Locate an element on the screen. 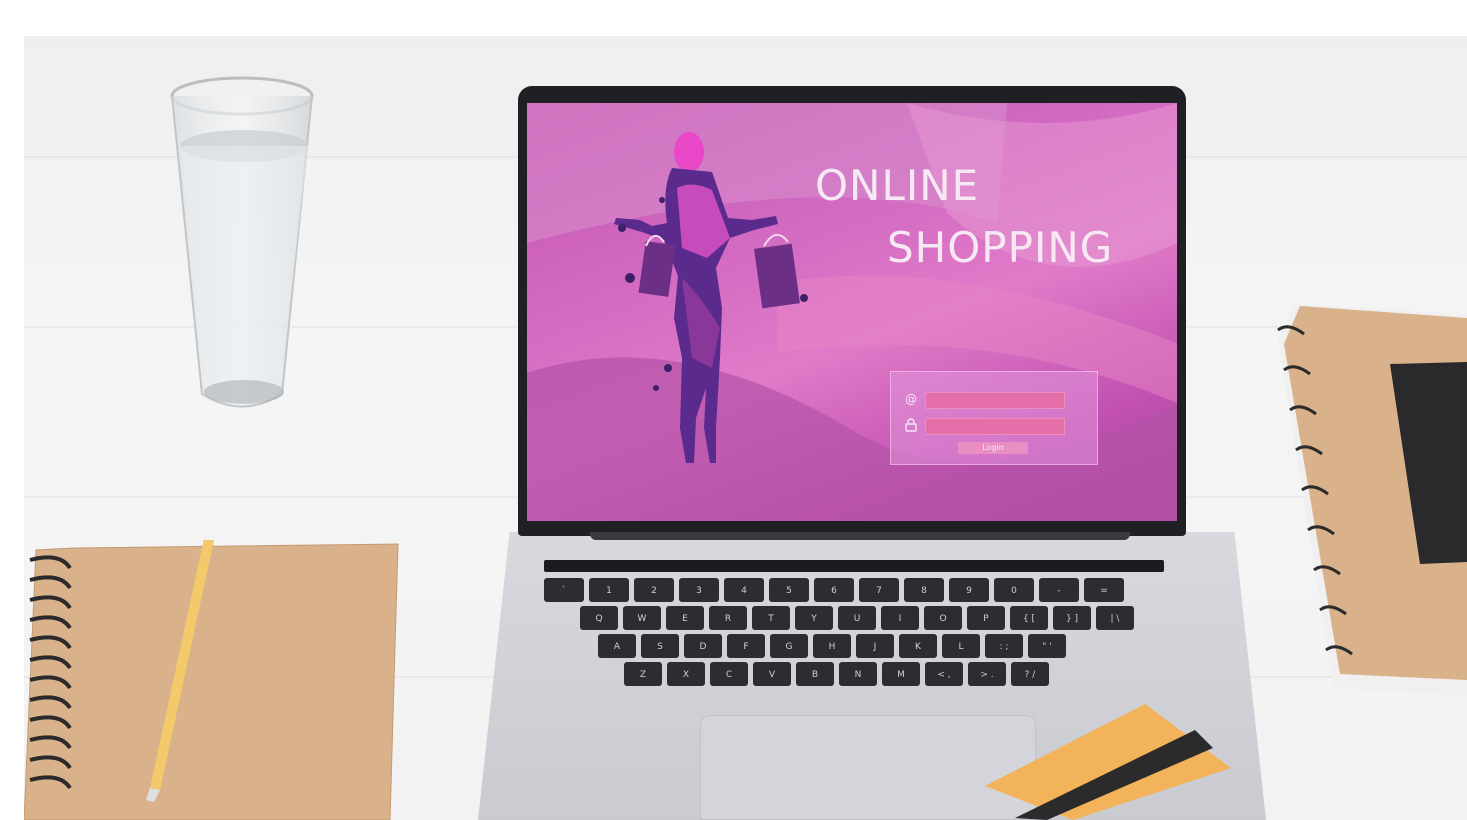 Image resolution: width=1467 pixels, height=820 pixels. email-field is located at coordinates (995, 400).